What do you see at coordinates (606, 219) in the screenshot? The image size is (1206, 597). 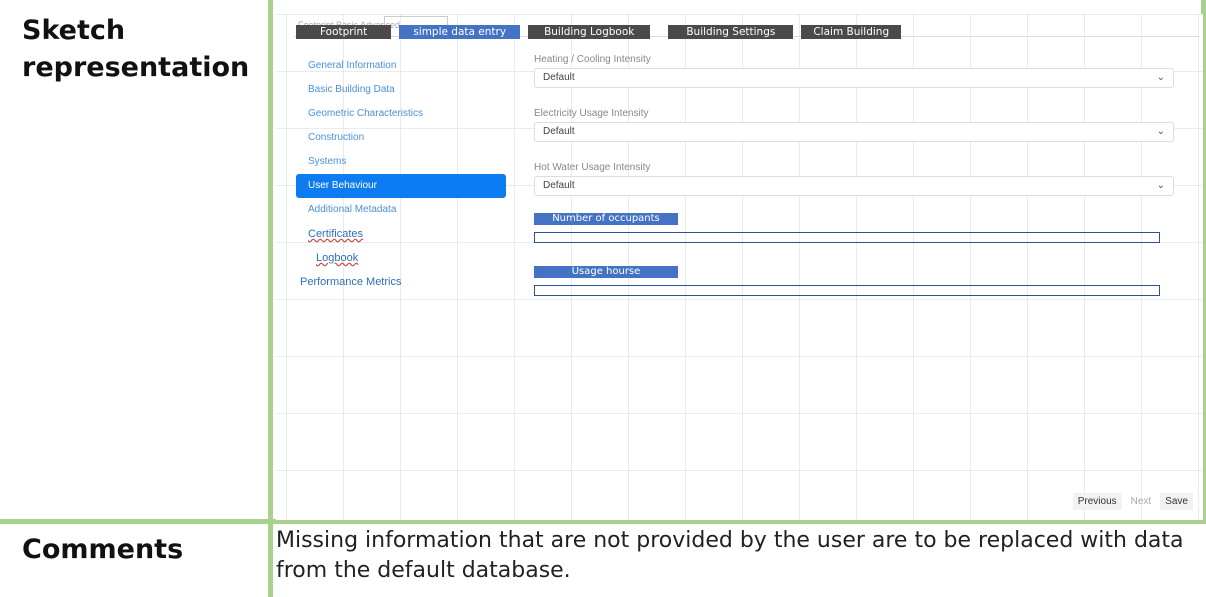 I see `occupants-label: Number of occupants` at bounding box center [606, 219].